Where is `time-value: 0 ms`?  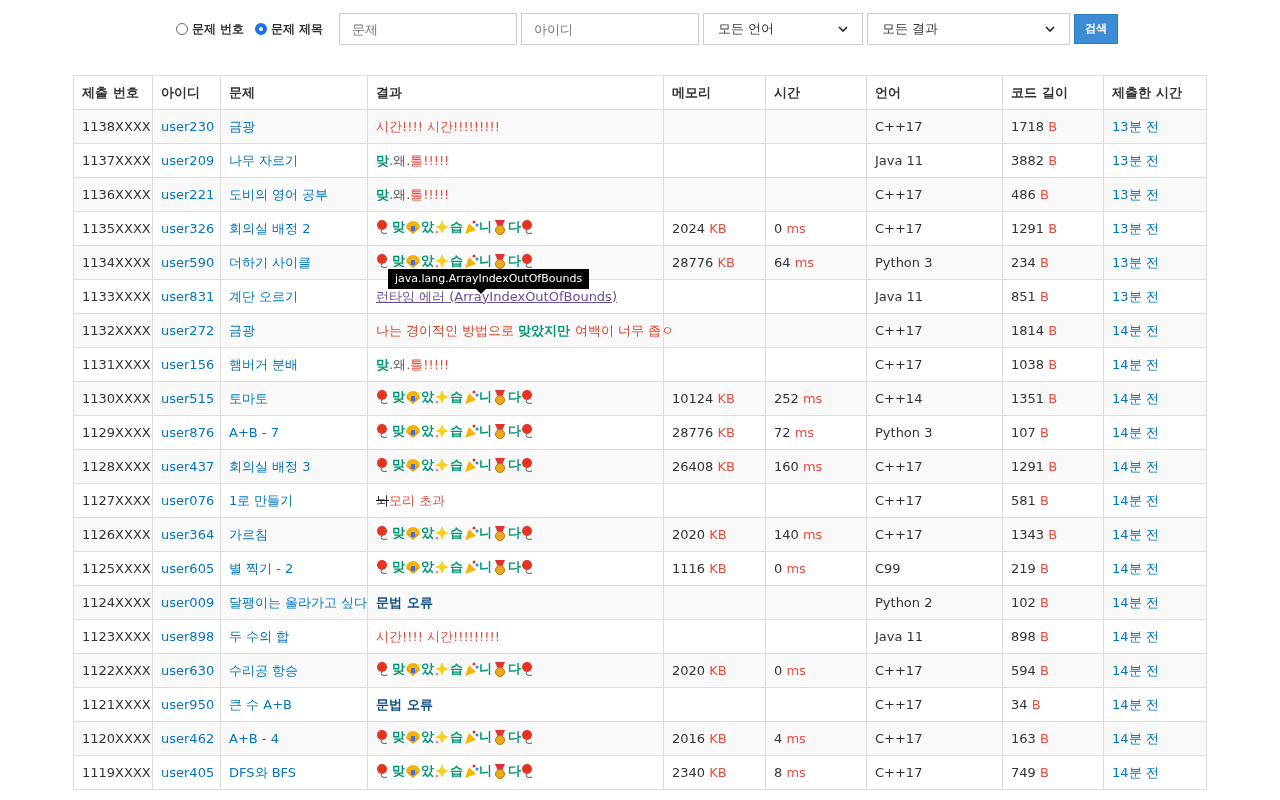 time-value: 0 ms is located at coordinates (790, 228).